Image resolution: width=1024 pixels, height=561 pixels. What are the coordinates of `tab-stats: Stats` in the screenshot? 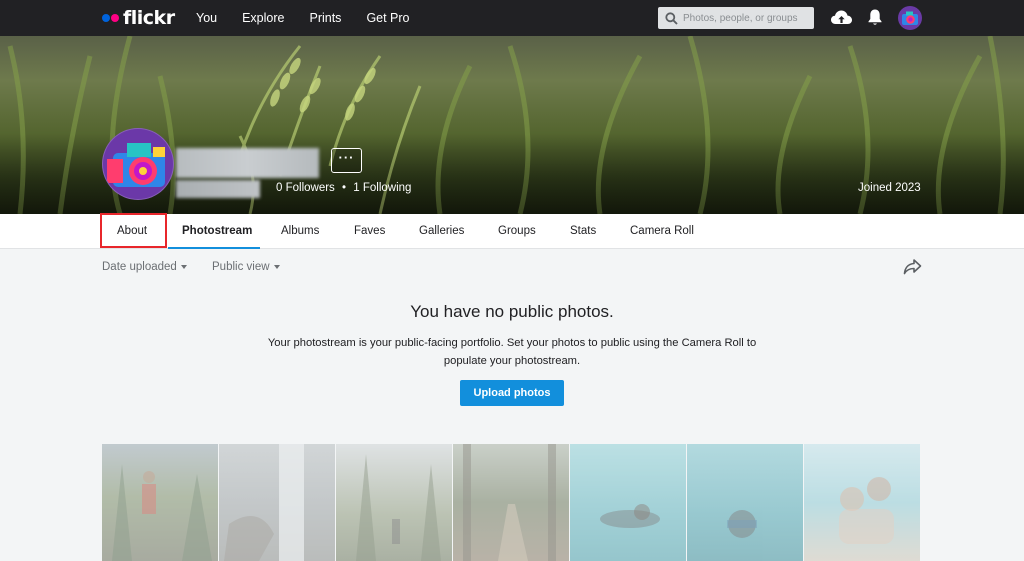 It's located at (583, 231).